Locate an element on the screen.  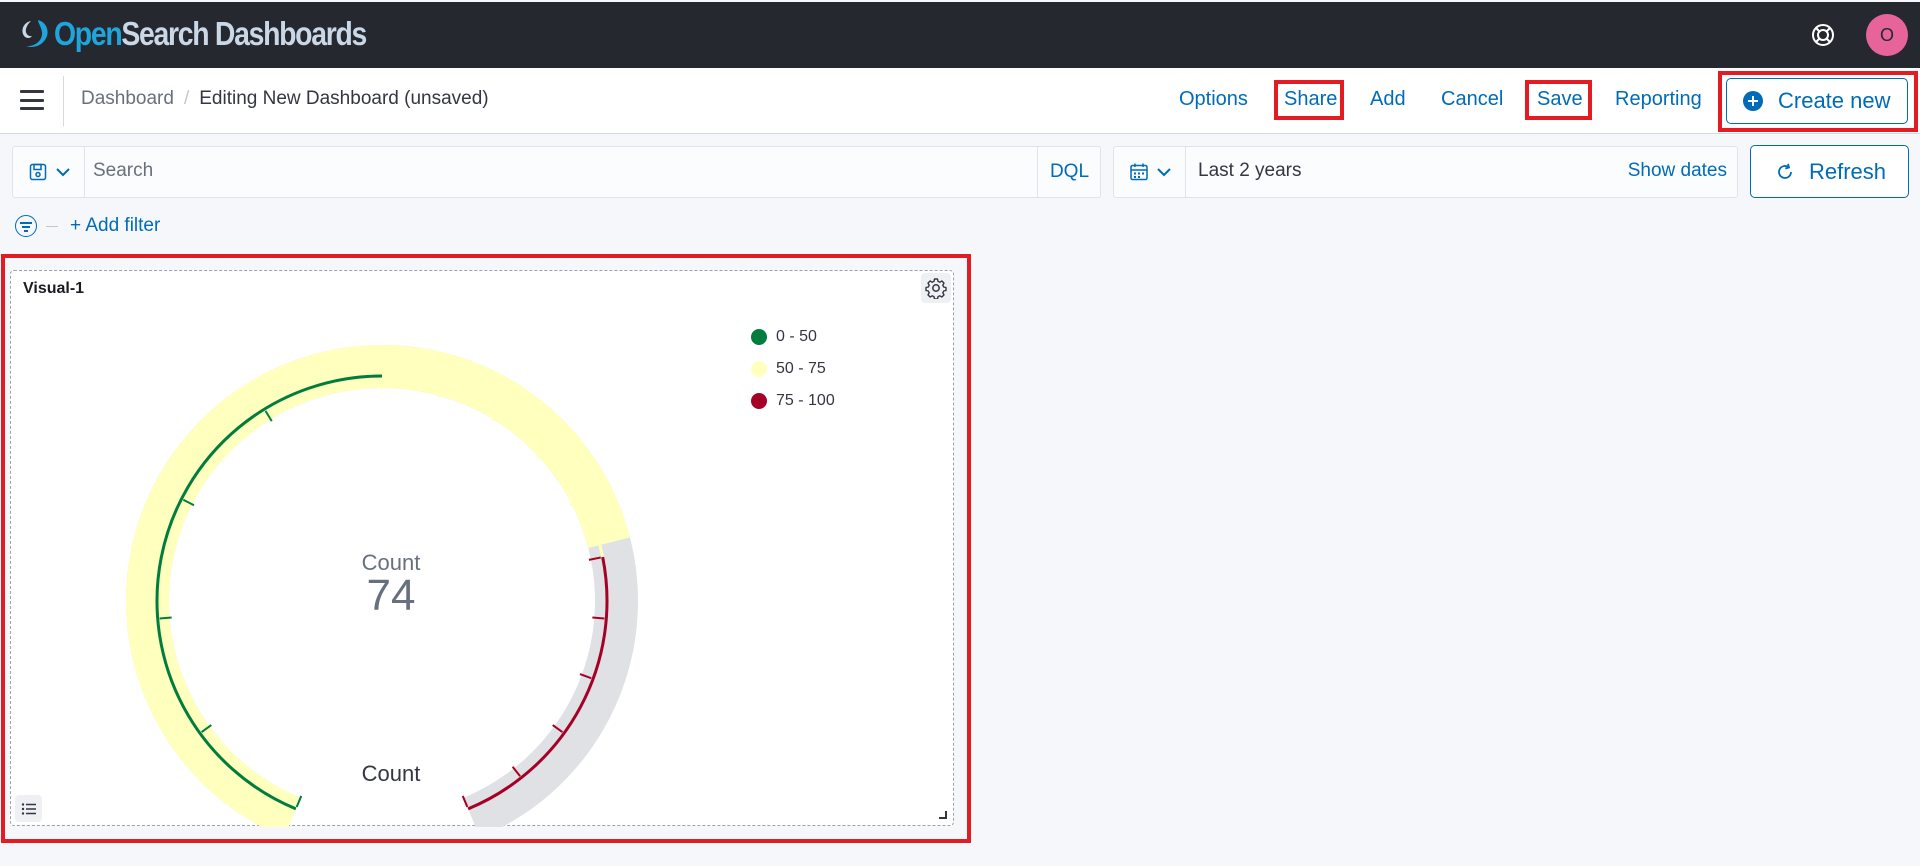
share-highlight is located at coordinates (1309, 100).